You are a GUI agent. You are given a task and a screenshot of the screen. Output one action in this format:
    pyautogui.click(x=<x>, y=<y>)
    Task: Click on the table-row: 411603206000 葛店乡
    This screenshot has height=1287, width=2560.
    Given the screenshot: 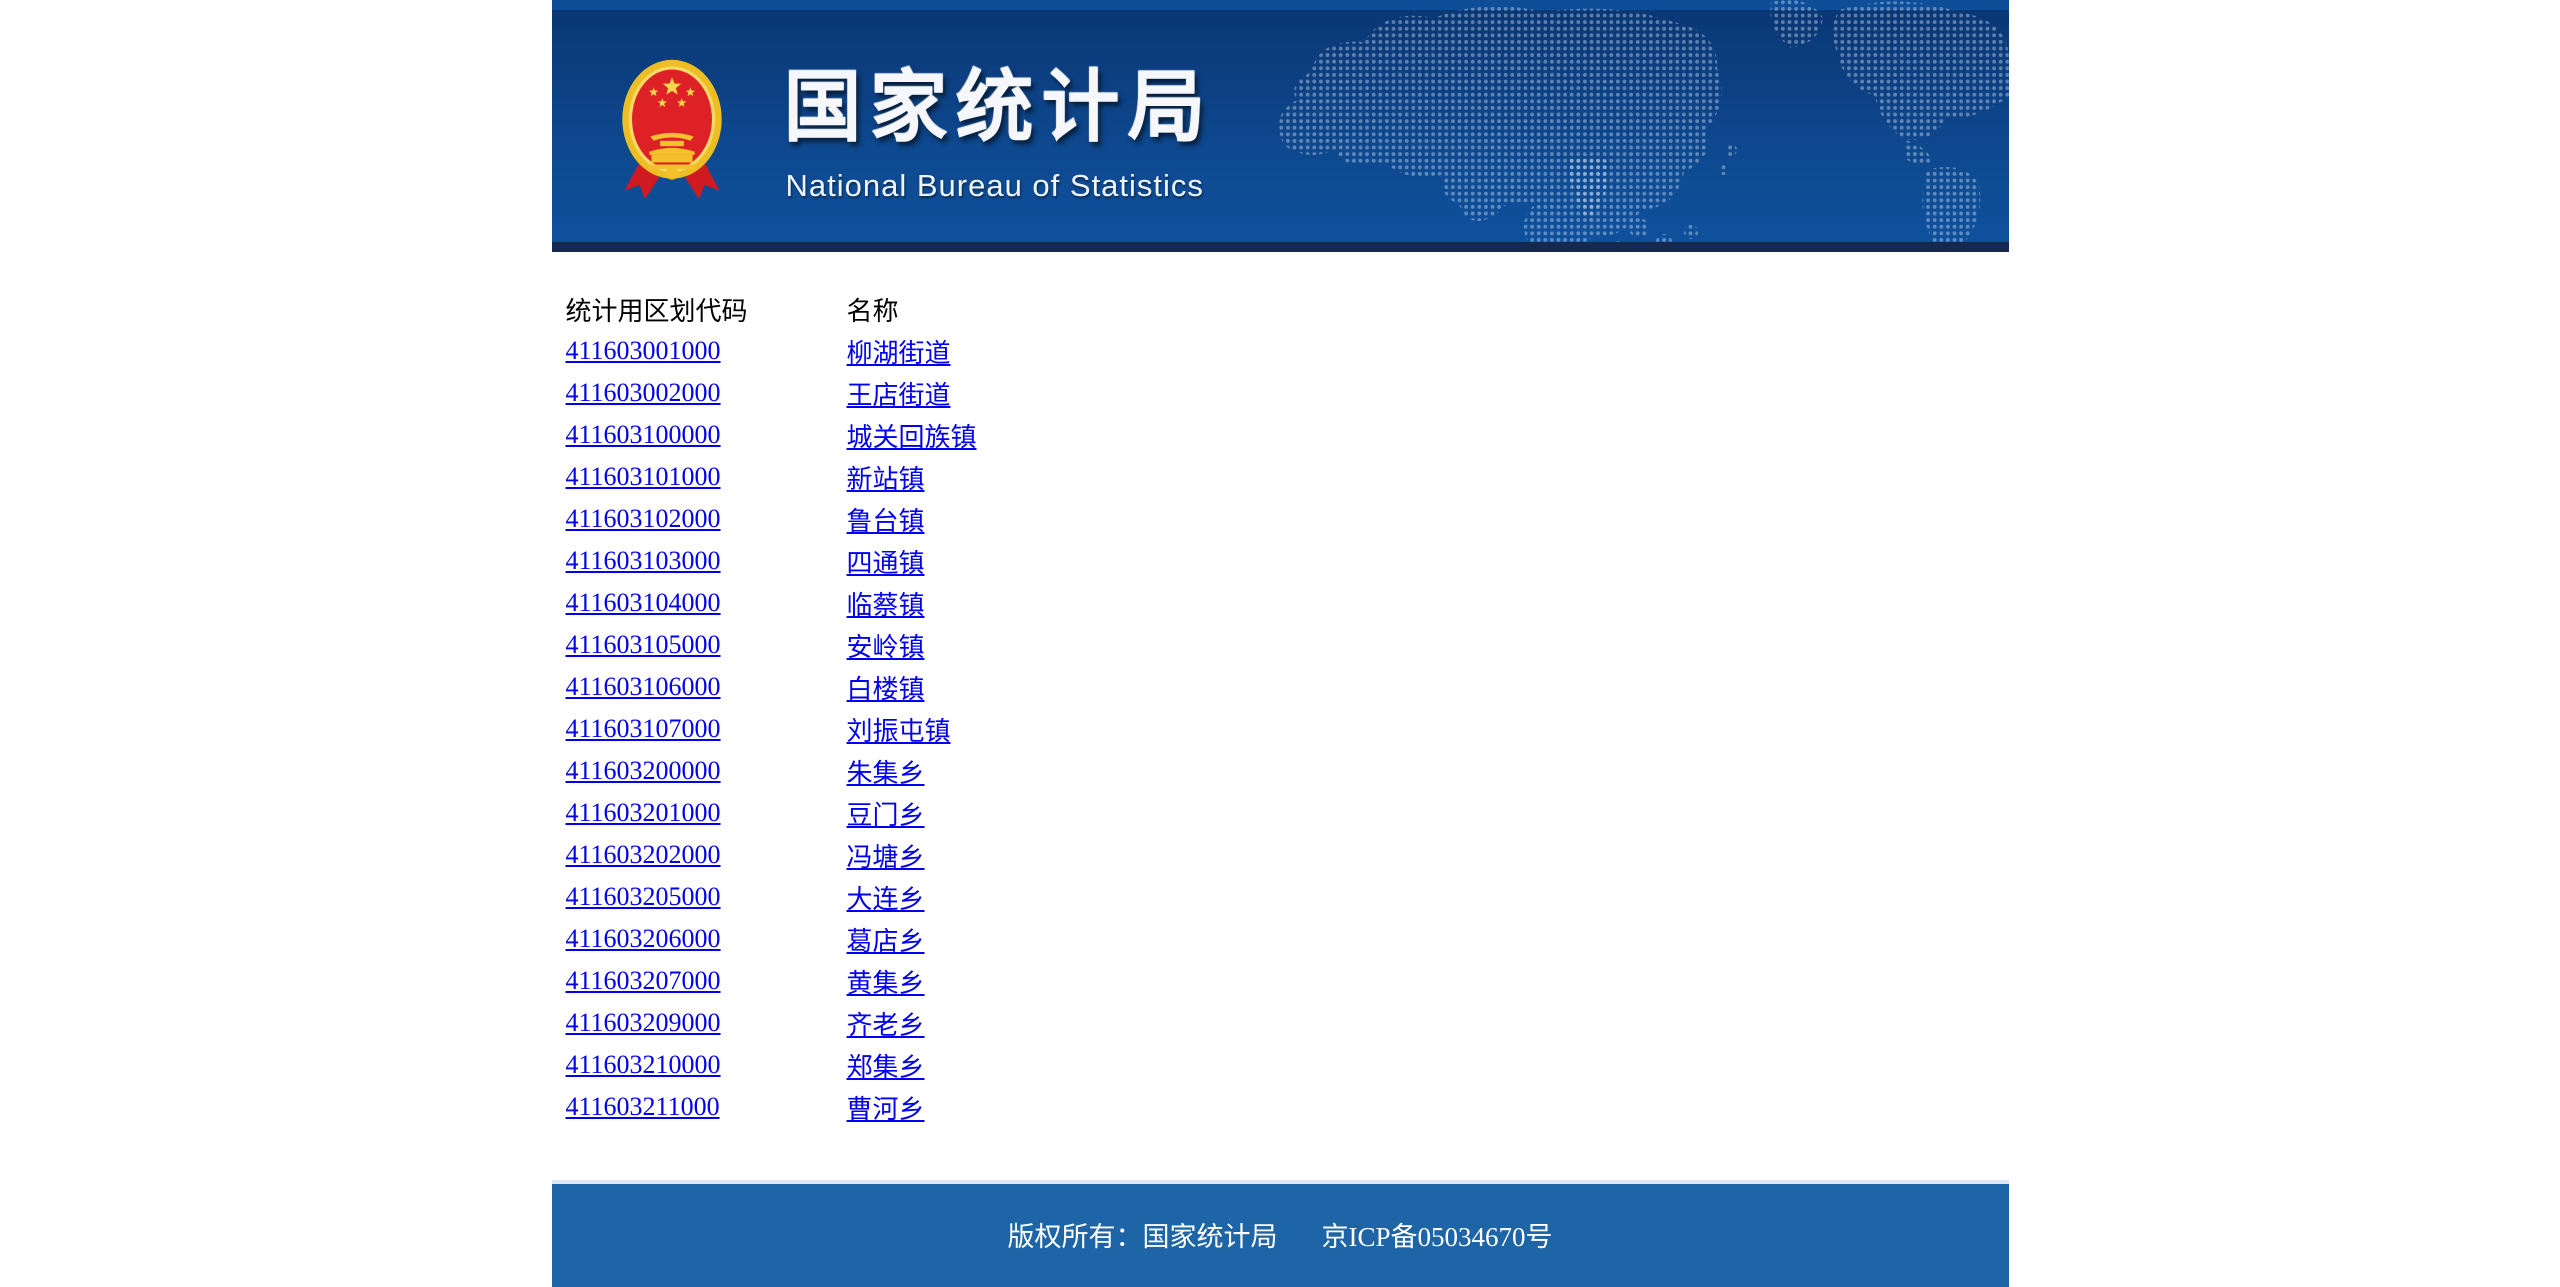 What is the action you would take?
    pyautogui.click(x=771, y=939)
    